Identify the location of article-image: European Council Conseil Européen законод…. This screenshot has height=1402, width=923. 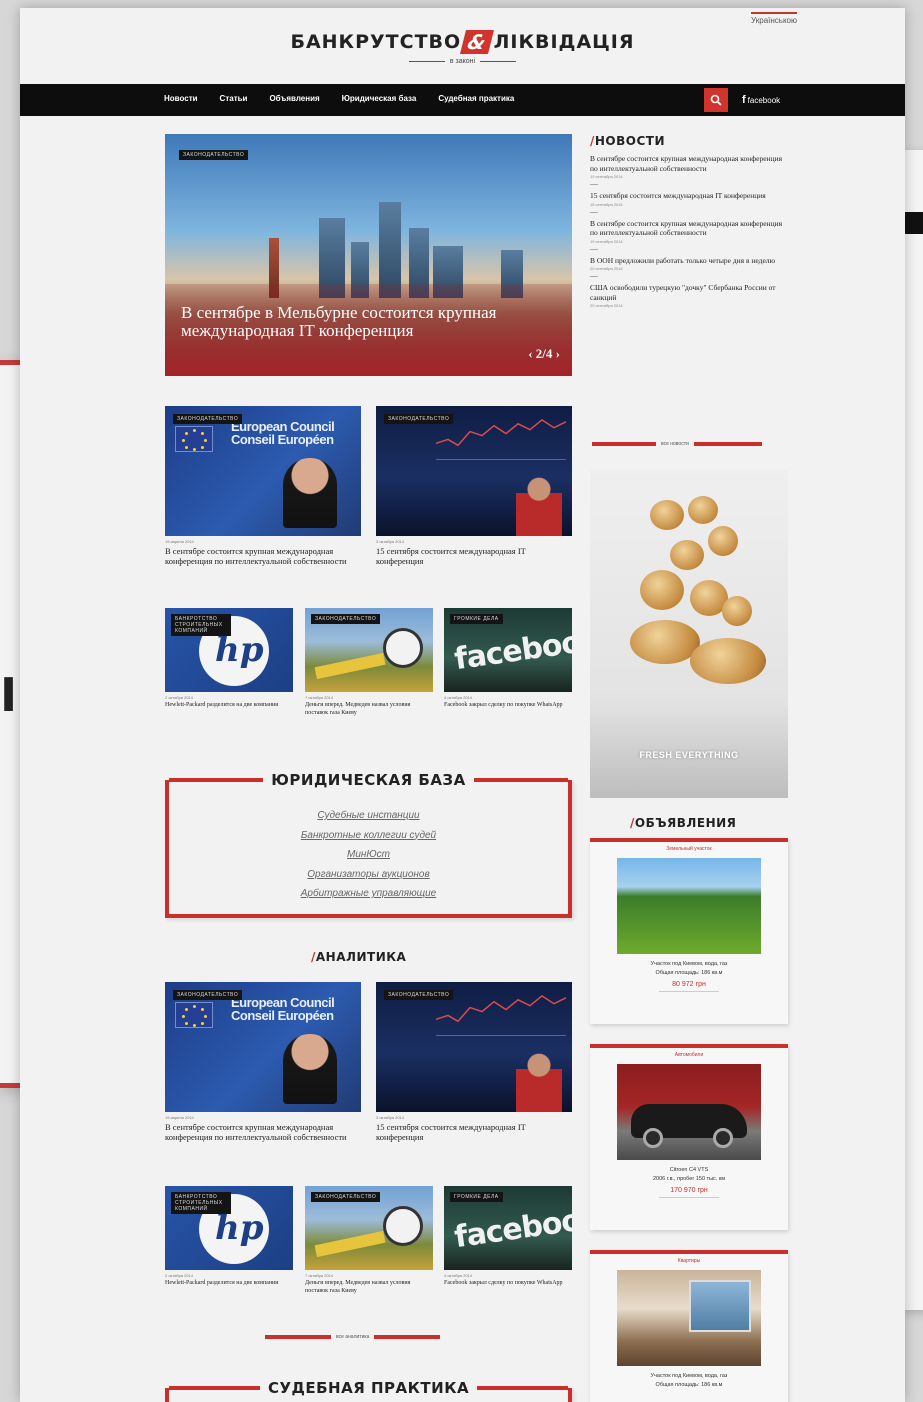
(263, 1047).